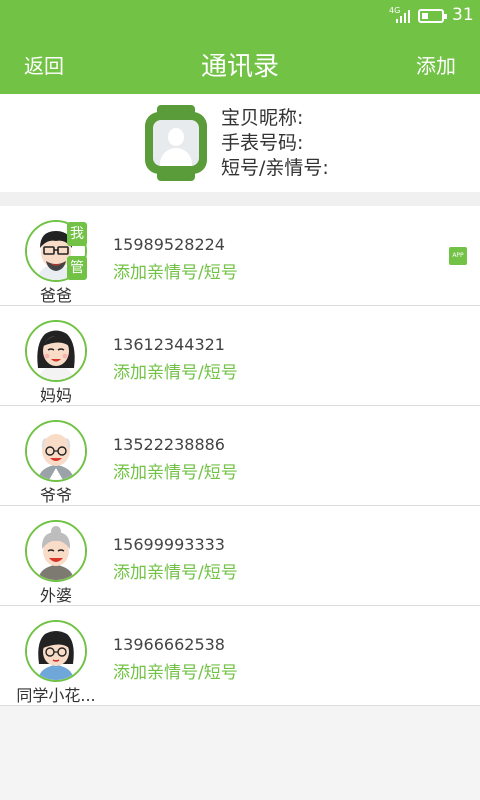  What do you see at coordinates (169, 644) in the screenshot?
I see `contact-phone: 13966662538` at bounding box center [169, 644].